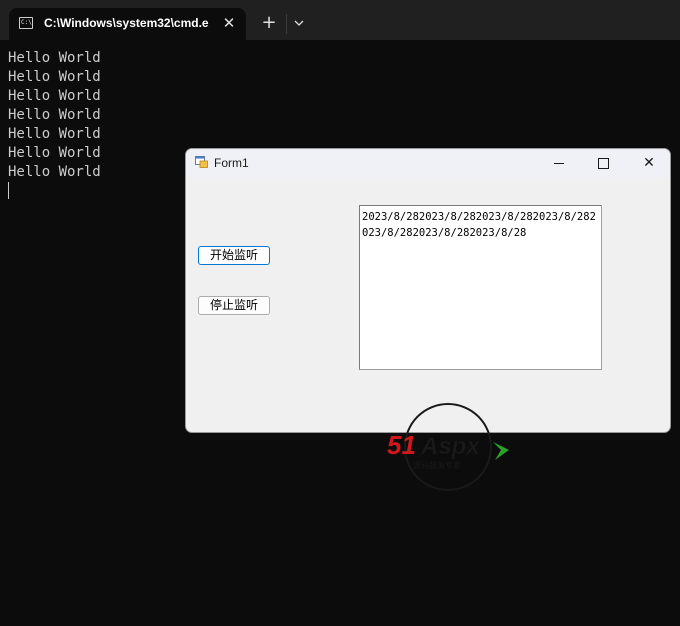  What do you see at coordinates (8, 190) in the screenshot?
I see `terminal-cursor` at bounding box center [8, 190].